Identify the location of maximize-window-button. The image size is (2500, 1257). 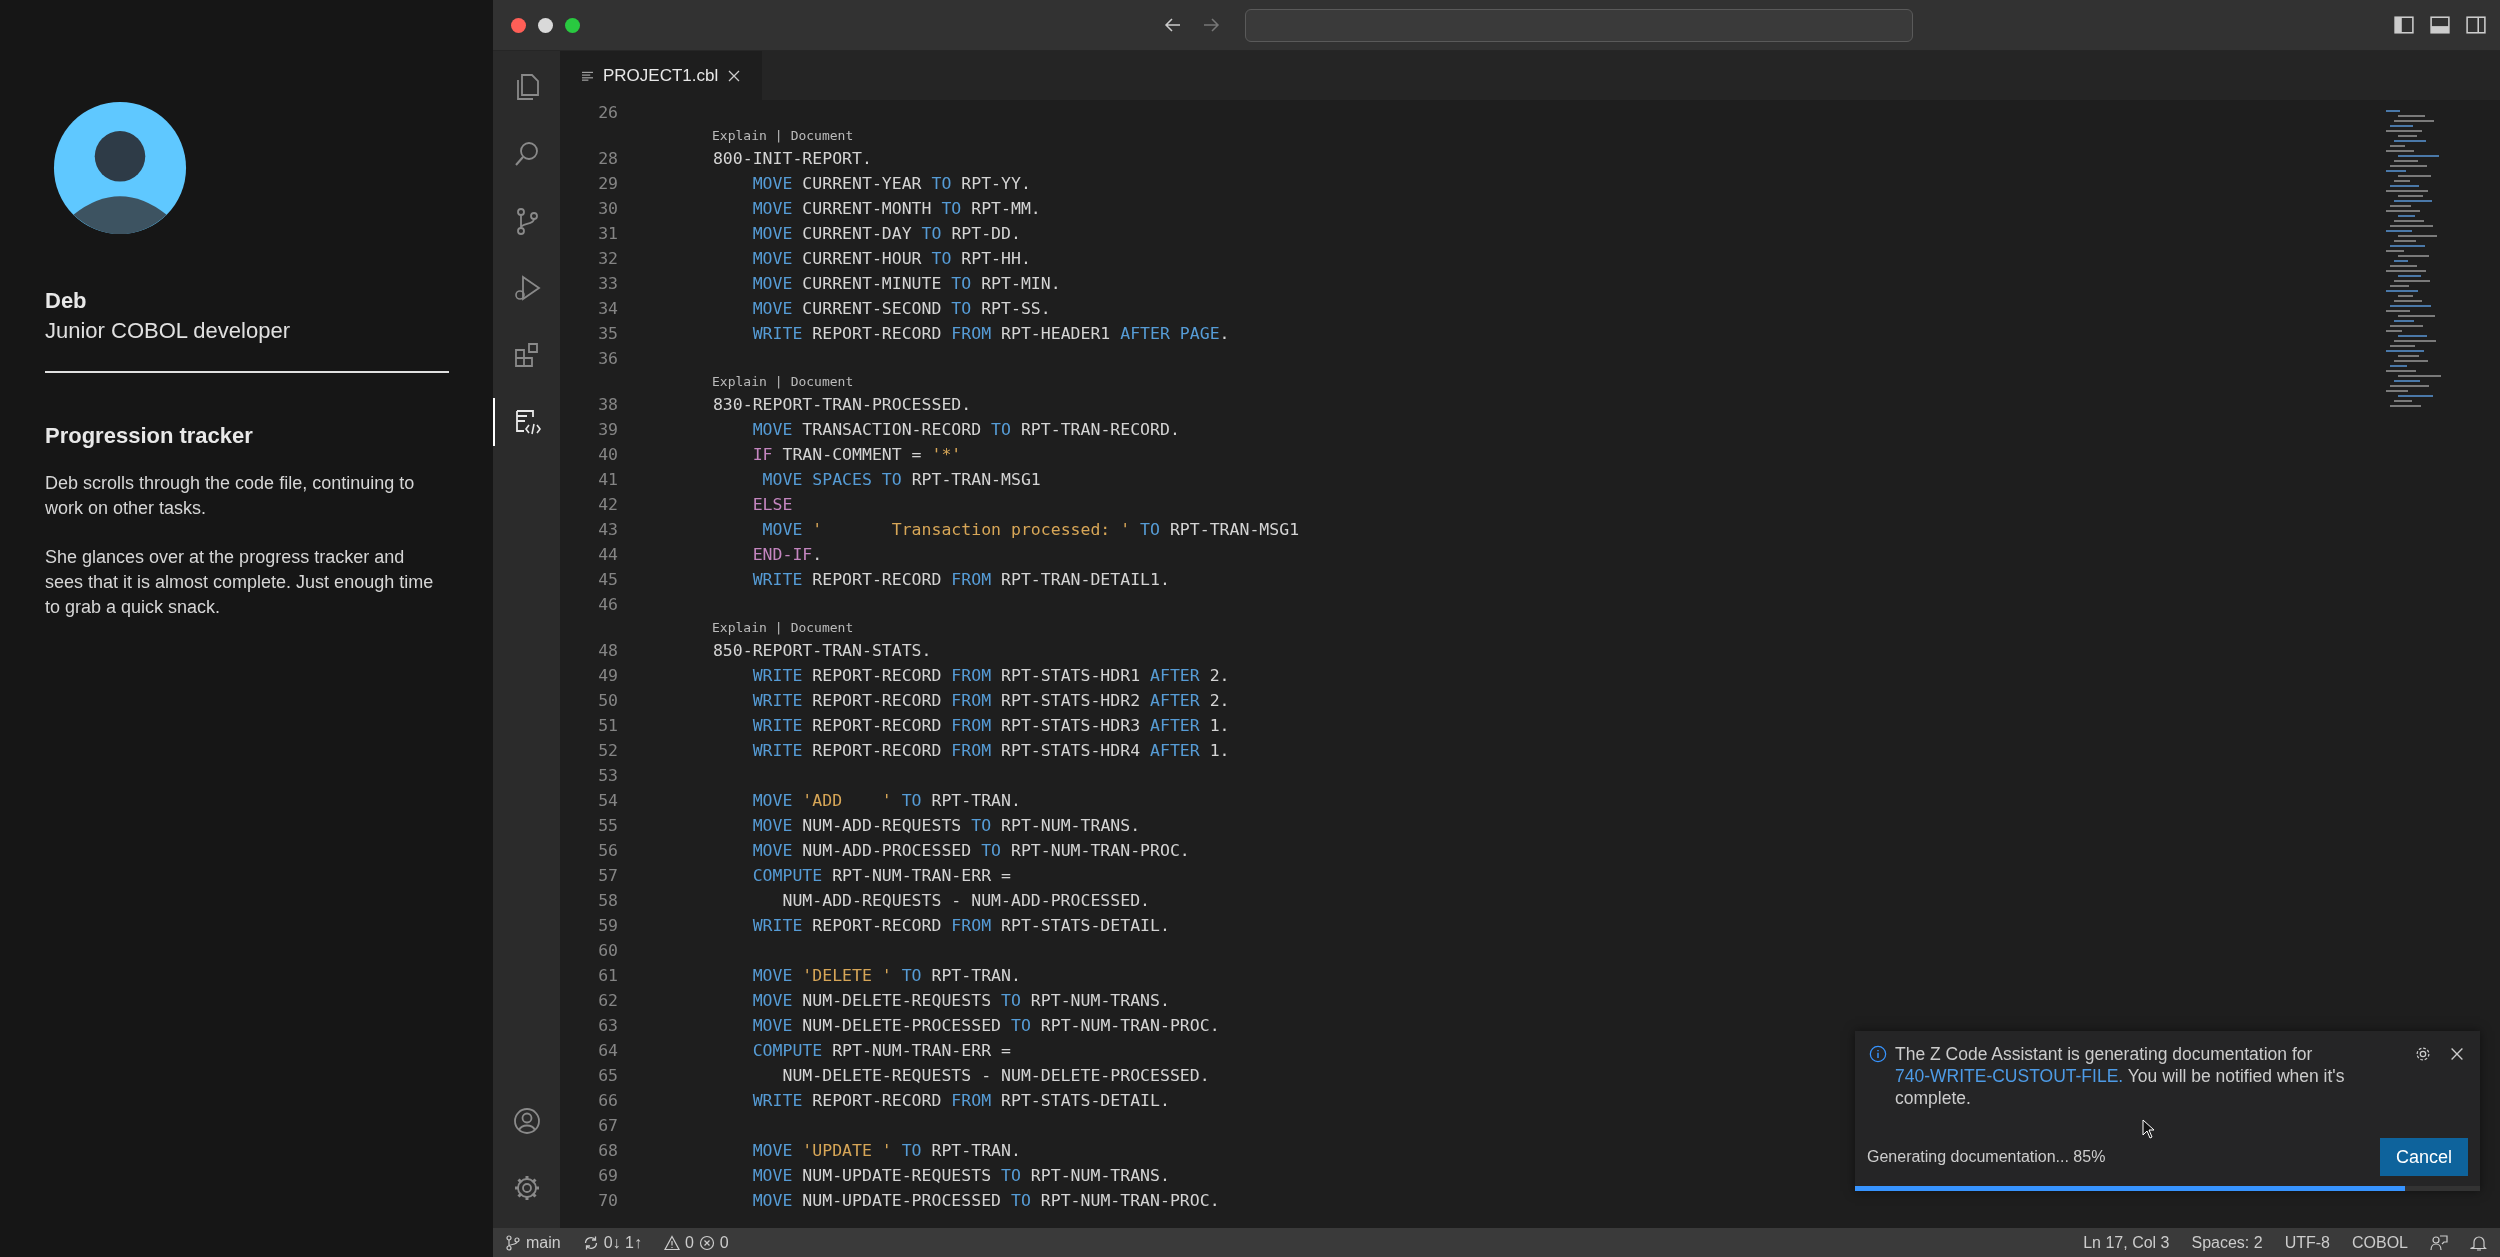
(572, 25).